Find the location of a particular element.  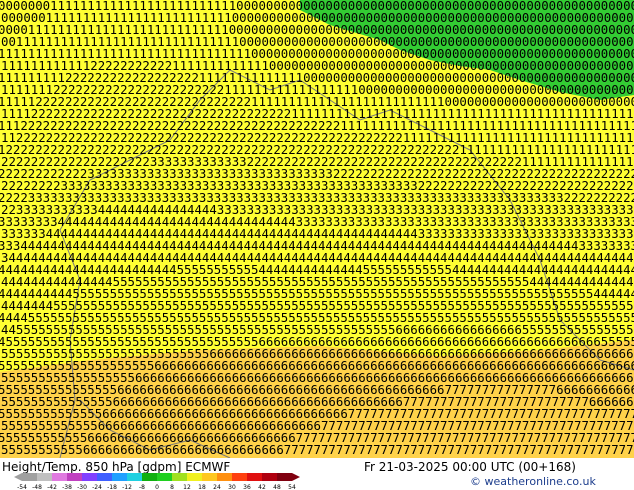

scale-tick-label: -24 is located at coordinates (97, 487).